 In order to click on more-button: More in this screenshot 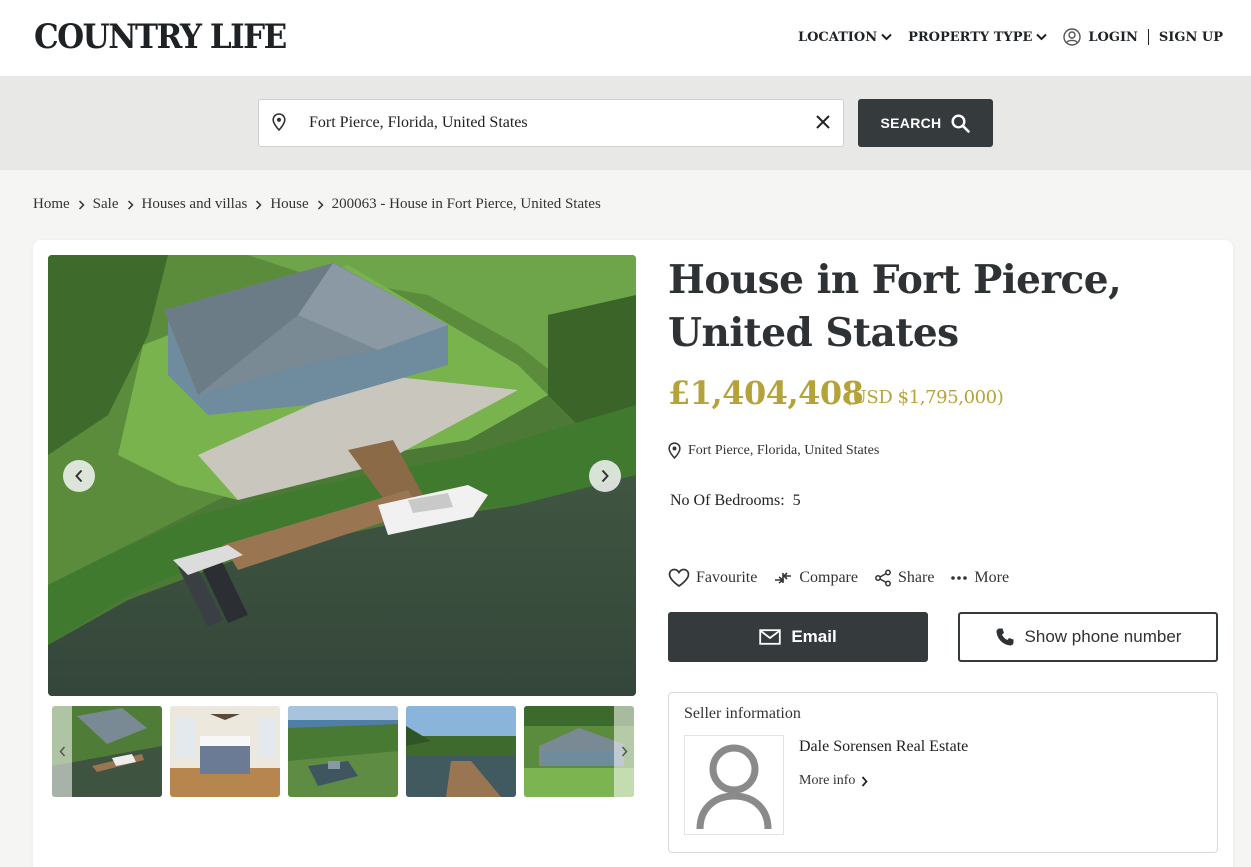, I will do `click(979, 578)`.